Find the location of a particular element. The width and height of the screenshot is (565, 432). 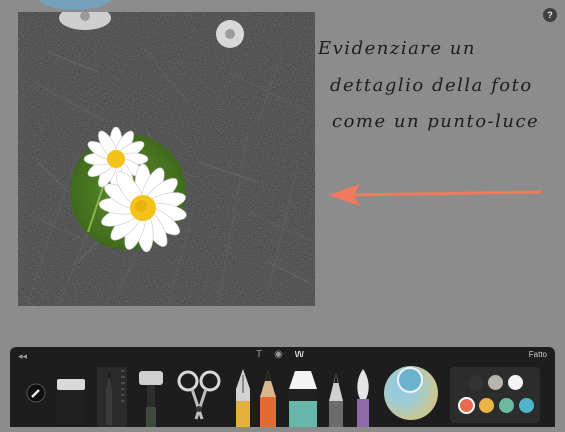

color-swatch-blue is located at coordinates (526, 405).